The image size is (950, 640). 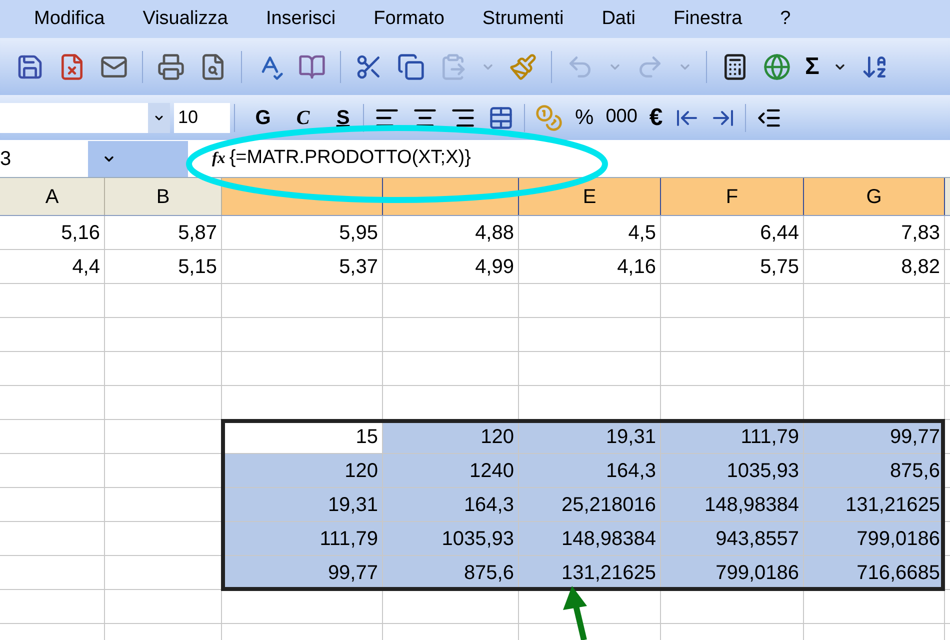 What do you see at coordinates (52, 233) in the screenshot?
I see `table-cell: 5,16` at bounding box center [52, 233].